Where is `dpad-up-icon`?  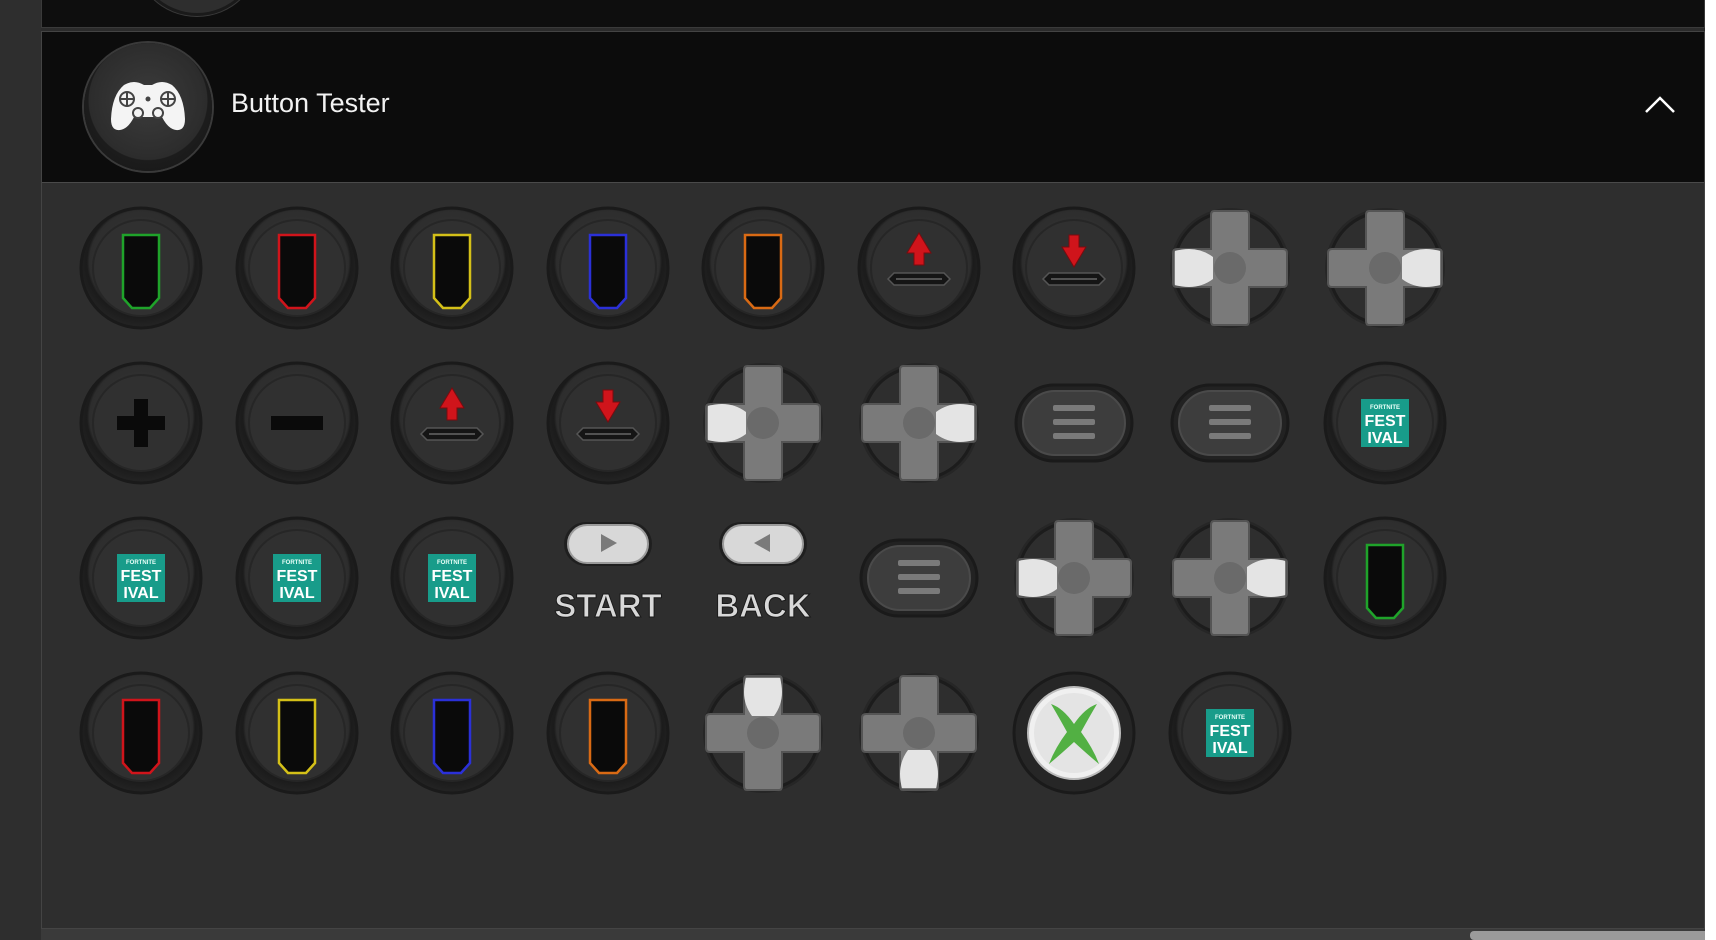 dpad-up-icon is located at coordinates (763, 733).